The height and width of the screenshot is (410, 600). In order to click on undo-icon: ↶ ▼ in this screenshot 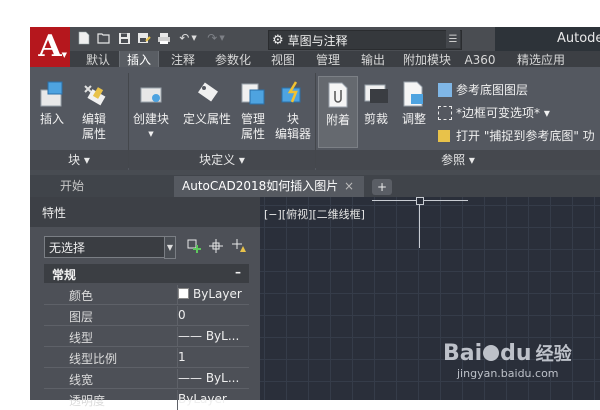, I will do `click(188, 38)`.